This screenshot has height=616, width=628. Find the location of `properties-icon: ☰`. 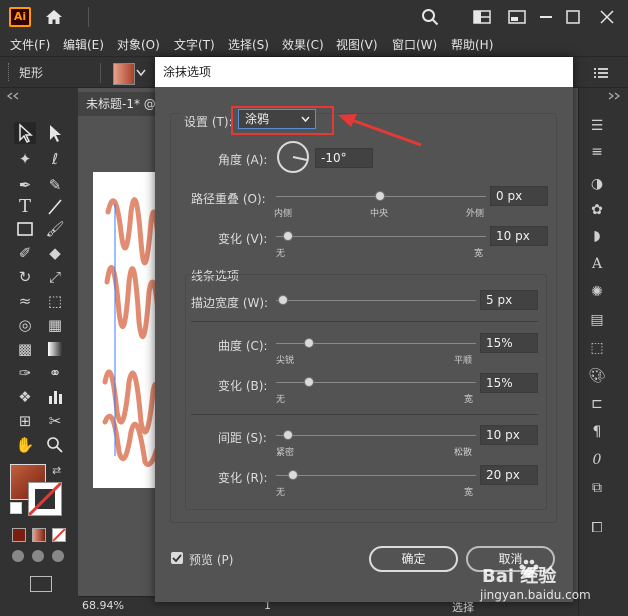

properties-icon: ☰ is located at coordinates (597, 126).